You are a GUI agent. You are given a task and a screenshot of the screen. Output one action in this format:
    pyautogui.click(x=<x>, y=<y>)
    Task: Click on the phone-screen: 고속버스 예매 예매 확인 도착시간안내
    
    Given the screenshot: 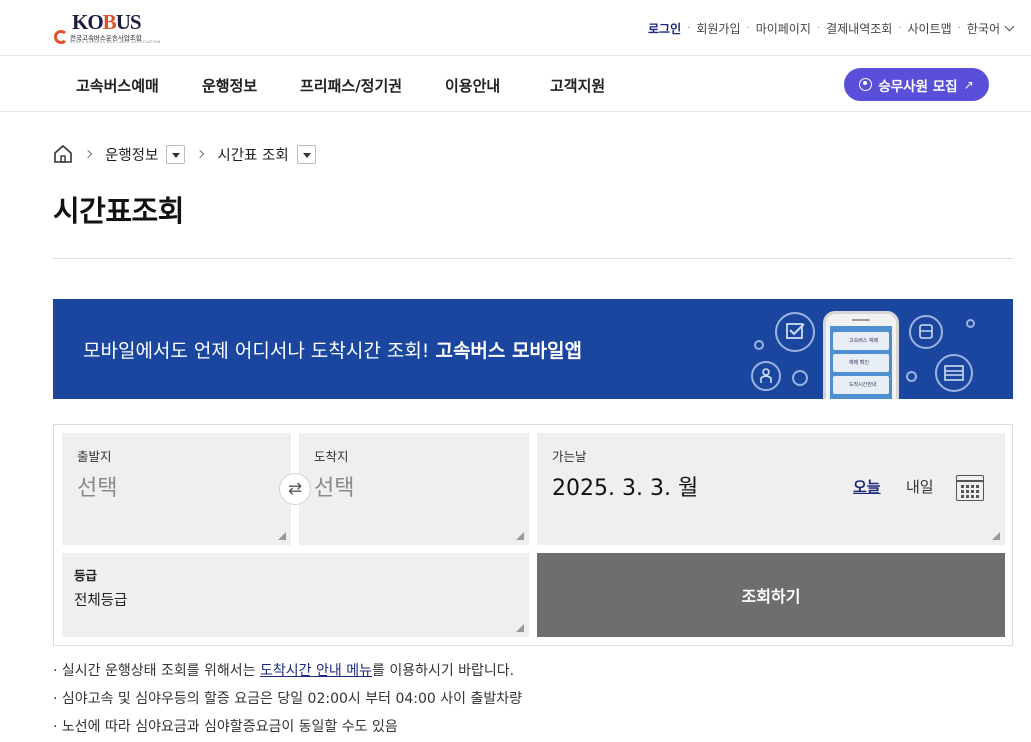 What is the action you would take?
    pyautogui.click(x=861, y=362)
    